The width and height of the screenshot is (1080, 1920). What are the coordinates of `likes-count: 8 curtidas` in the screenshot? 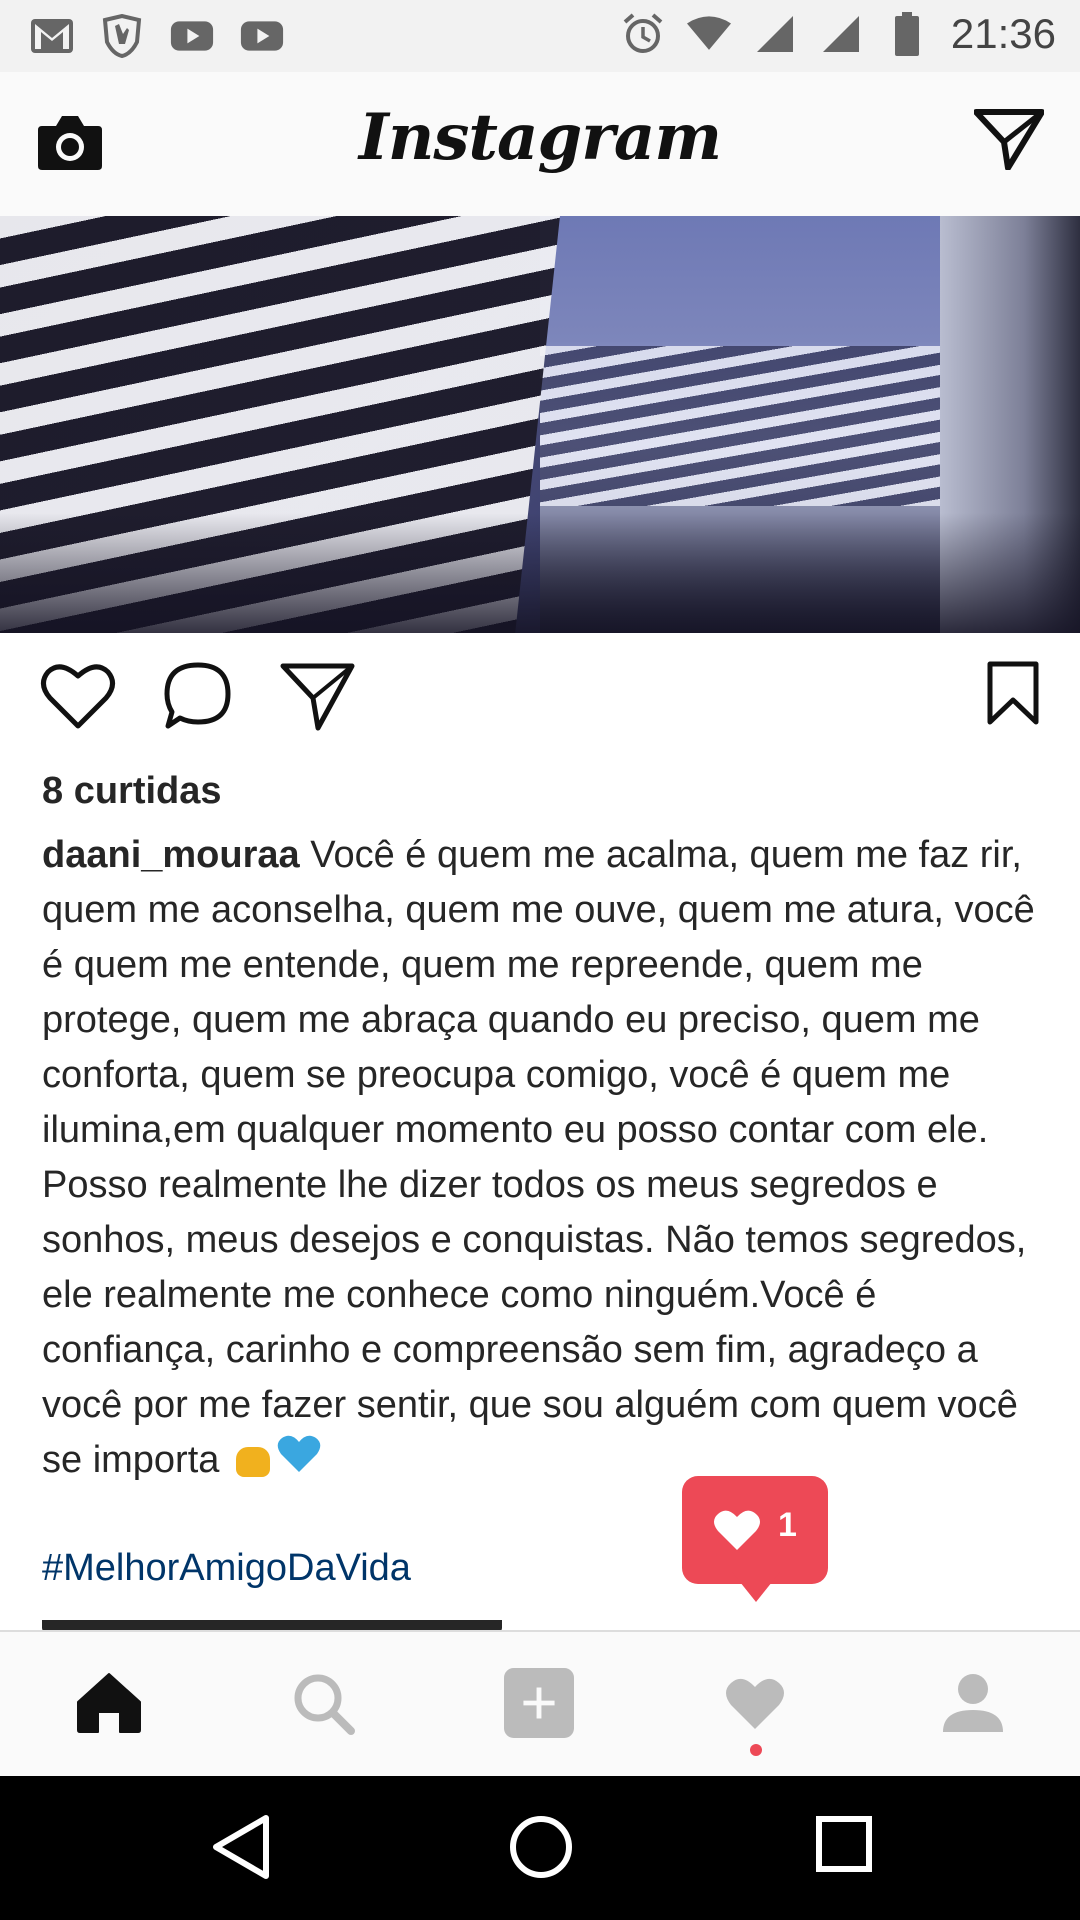 It's located at (132, 791).